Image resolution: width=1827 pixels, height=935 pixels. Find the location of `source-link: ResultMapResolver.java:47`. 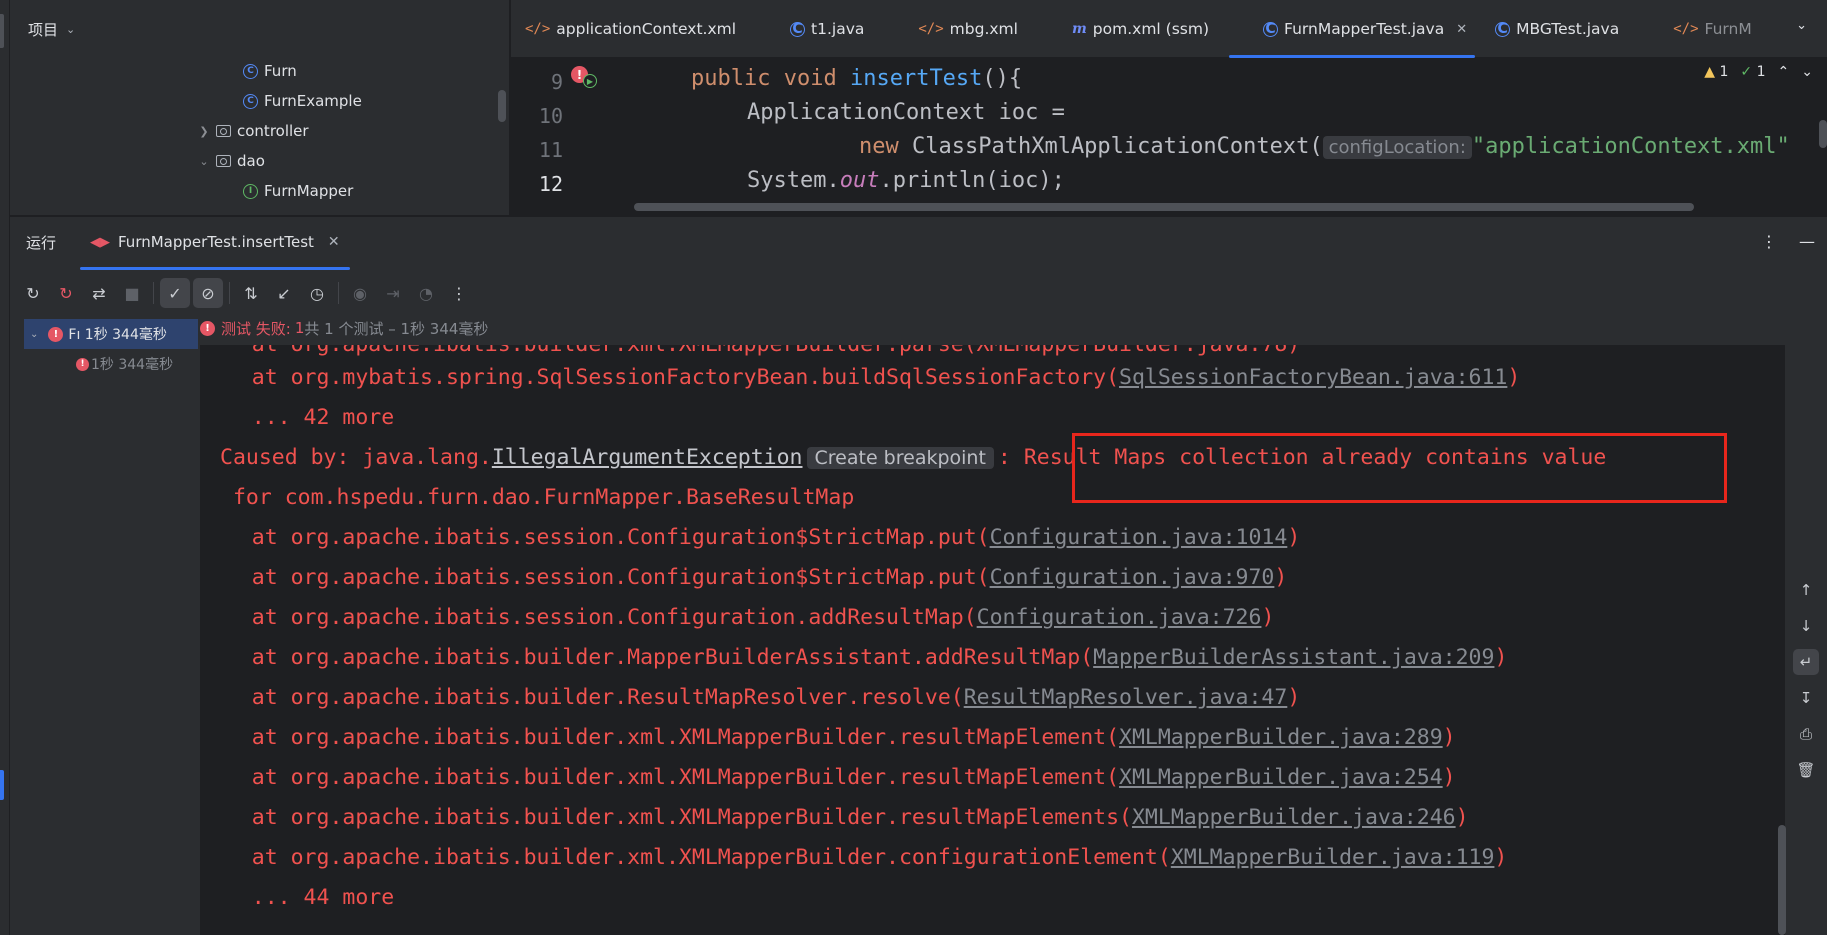

source-link: ResultMapResolver.java:47 is located at coordinates (1126, 697).